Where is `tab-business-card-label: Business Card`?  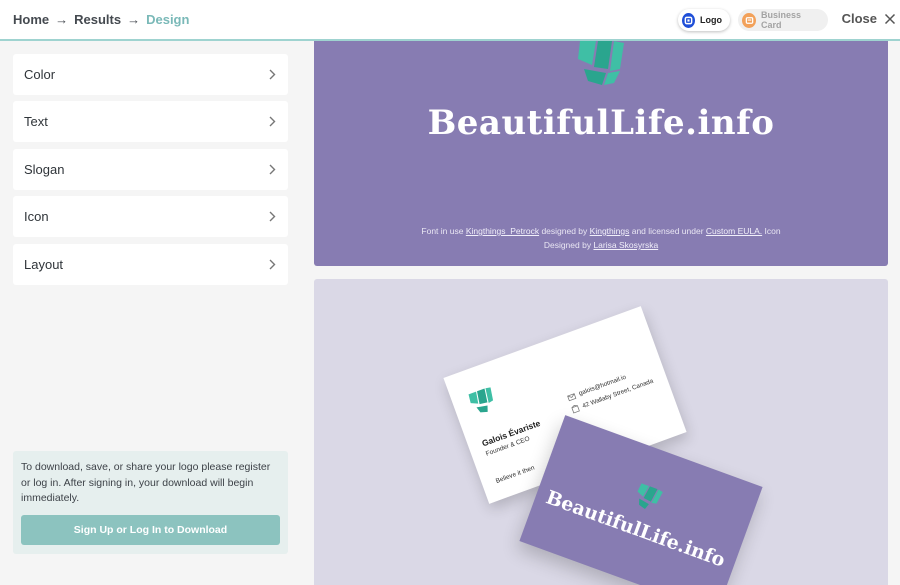 tab-business-card-label: Business Card is located at coordinates (781, 20).